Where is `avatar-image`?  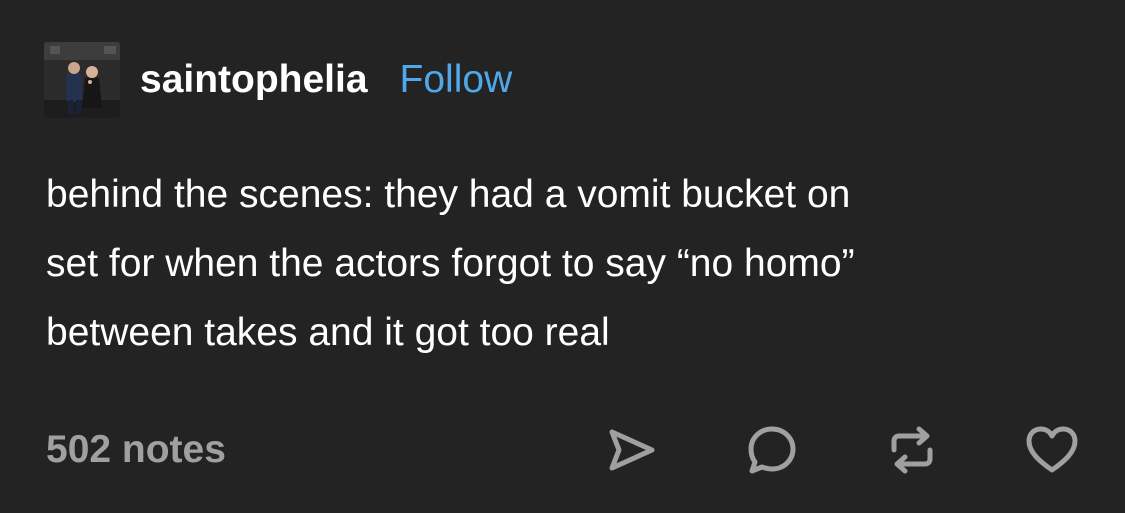
avatar-image is located at coordinates (82, 80).